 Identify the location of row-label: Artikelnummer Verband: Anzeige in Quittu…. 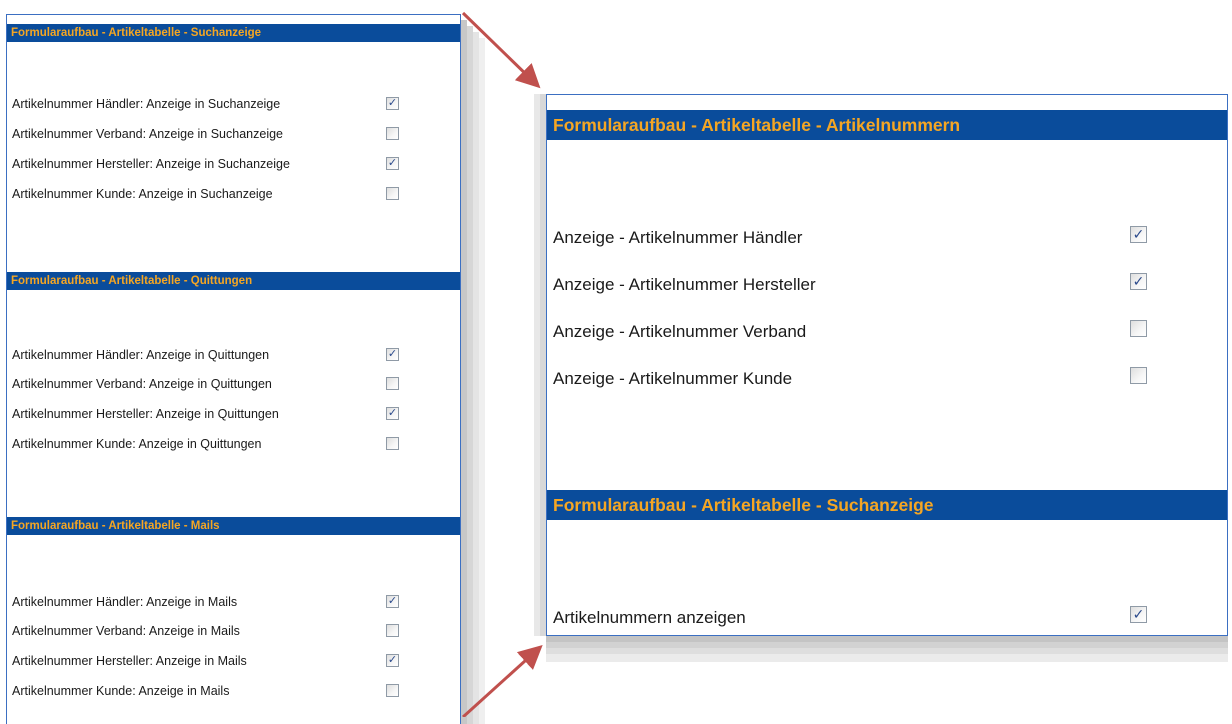
(142, 384).